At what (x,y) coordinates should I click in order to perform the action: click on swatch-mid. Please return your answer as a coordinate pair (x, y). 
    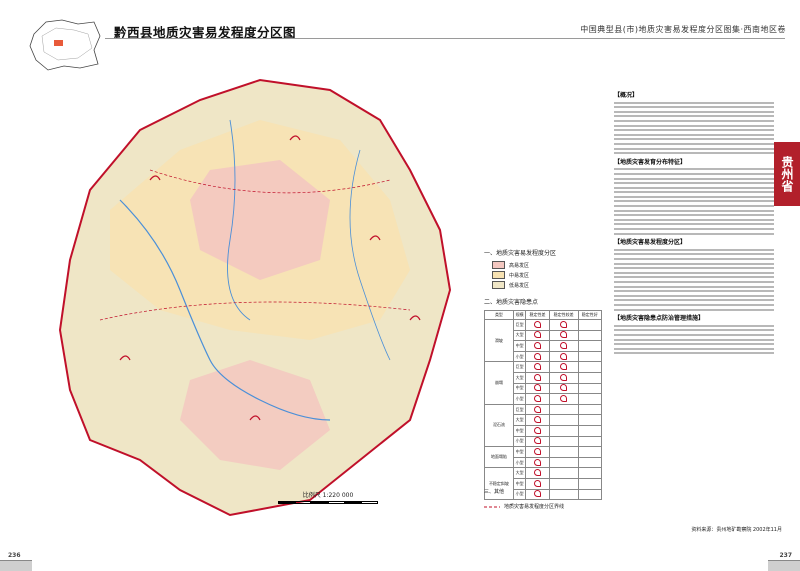
    Looking at the image, I should click on (498, 275).